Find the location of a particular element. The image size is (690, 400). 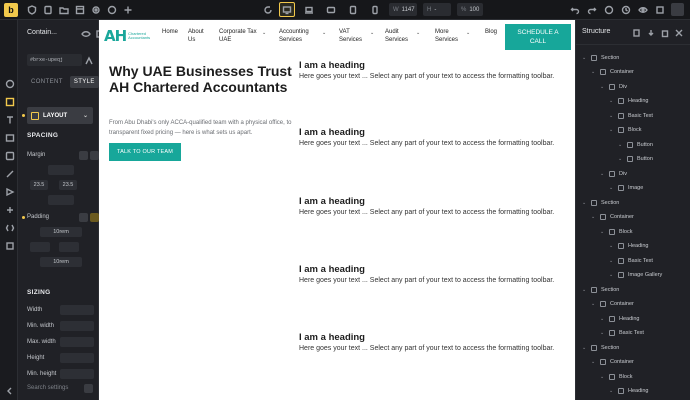

nav-blog: Blog is located at coordinates (494, 36).